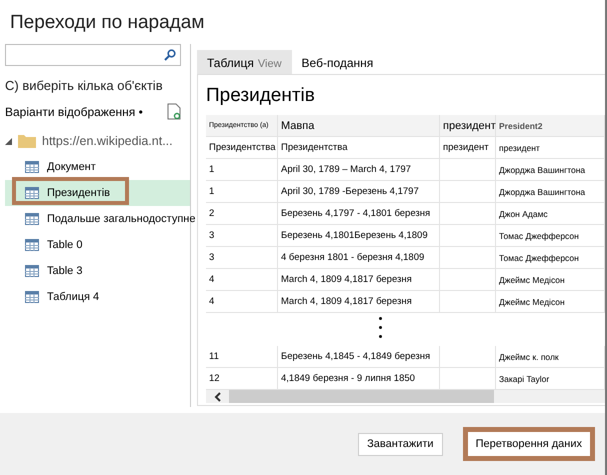 This screenshot has height=475, width=607. What do you see at coordinates (359, 126) in the screenshot?
I see `column-header: Мавпа` at bounding box center [359, 126].